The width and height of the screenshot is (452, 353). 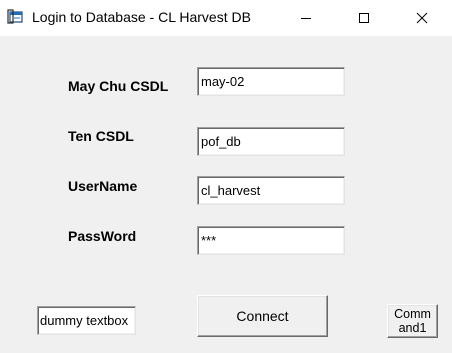 What do you see at coordinates (412, 321) in the screenshot?
I see `command1-button: Comm and1` at bounding box center [412, 321].